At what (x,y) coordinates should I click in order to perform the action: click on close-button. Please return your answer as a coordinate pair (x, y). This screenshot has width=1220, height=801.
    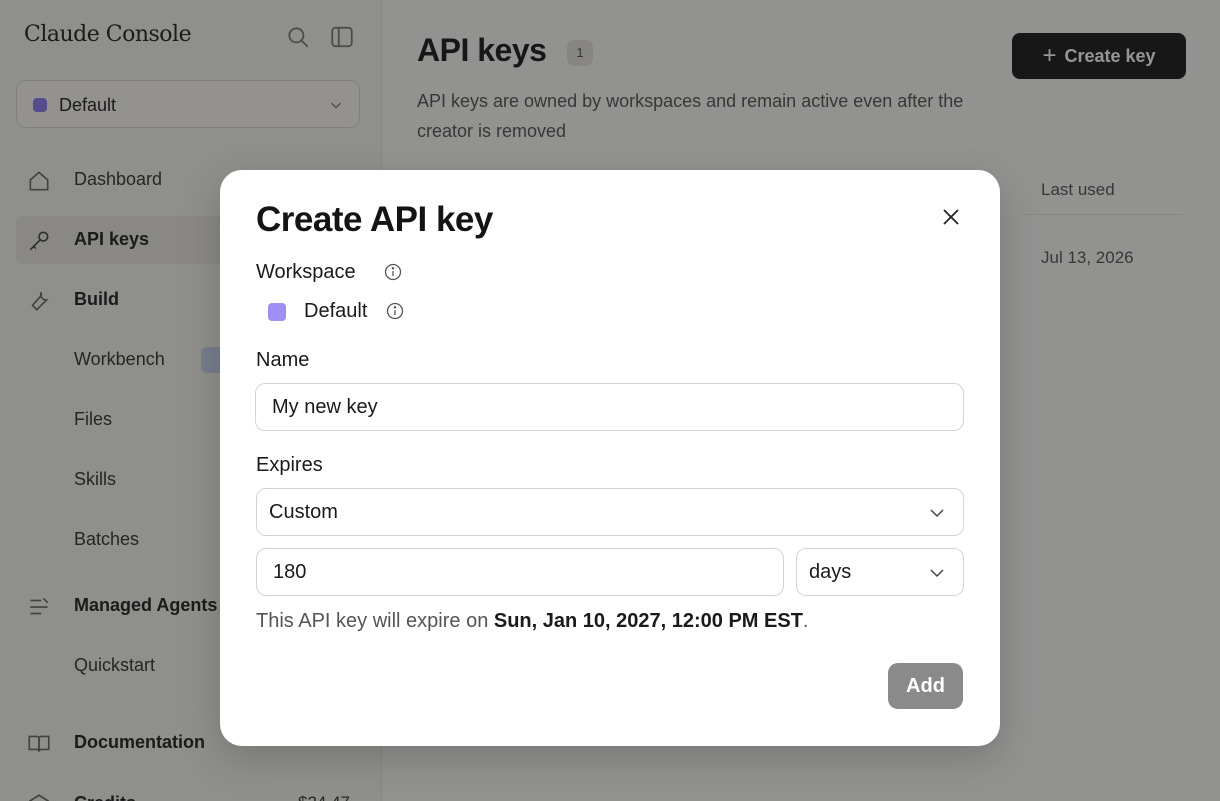
    Looking at the image, I should click on (951, 217).